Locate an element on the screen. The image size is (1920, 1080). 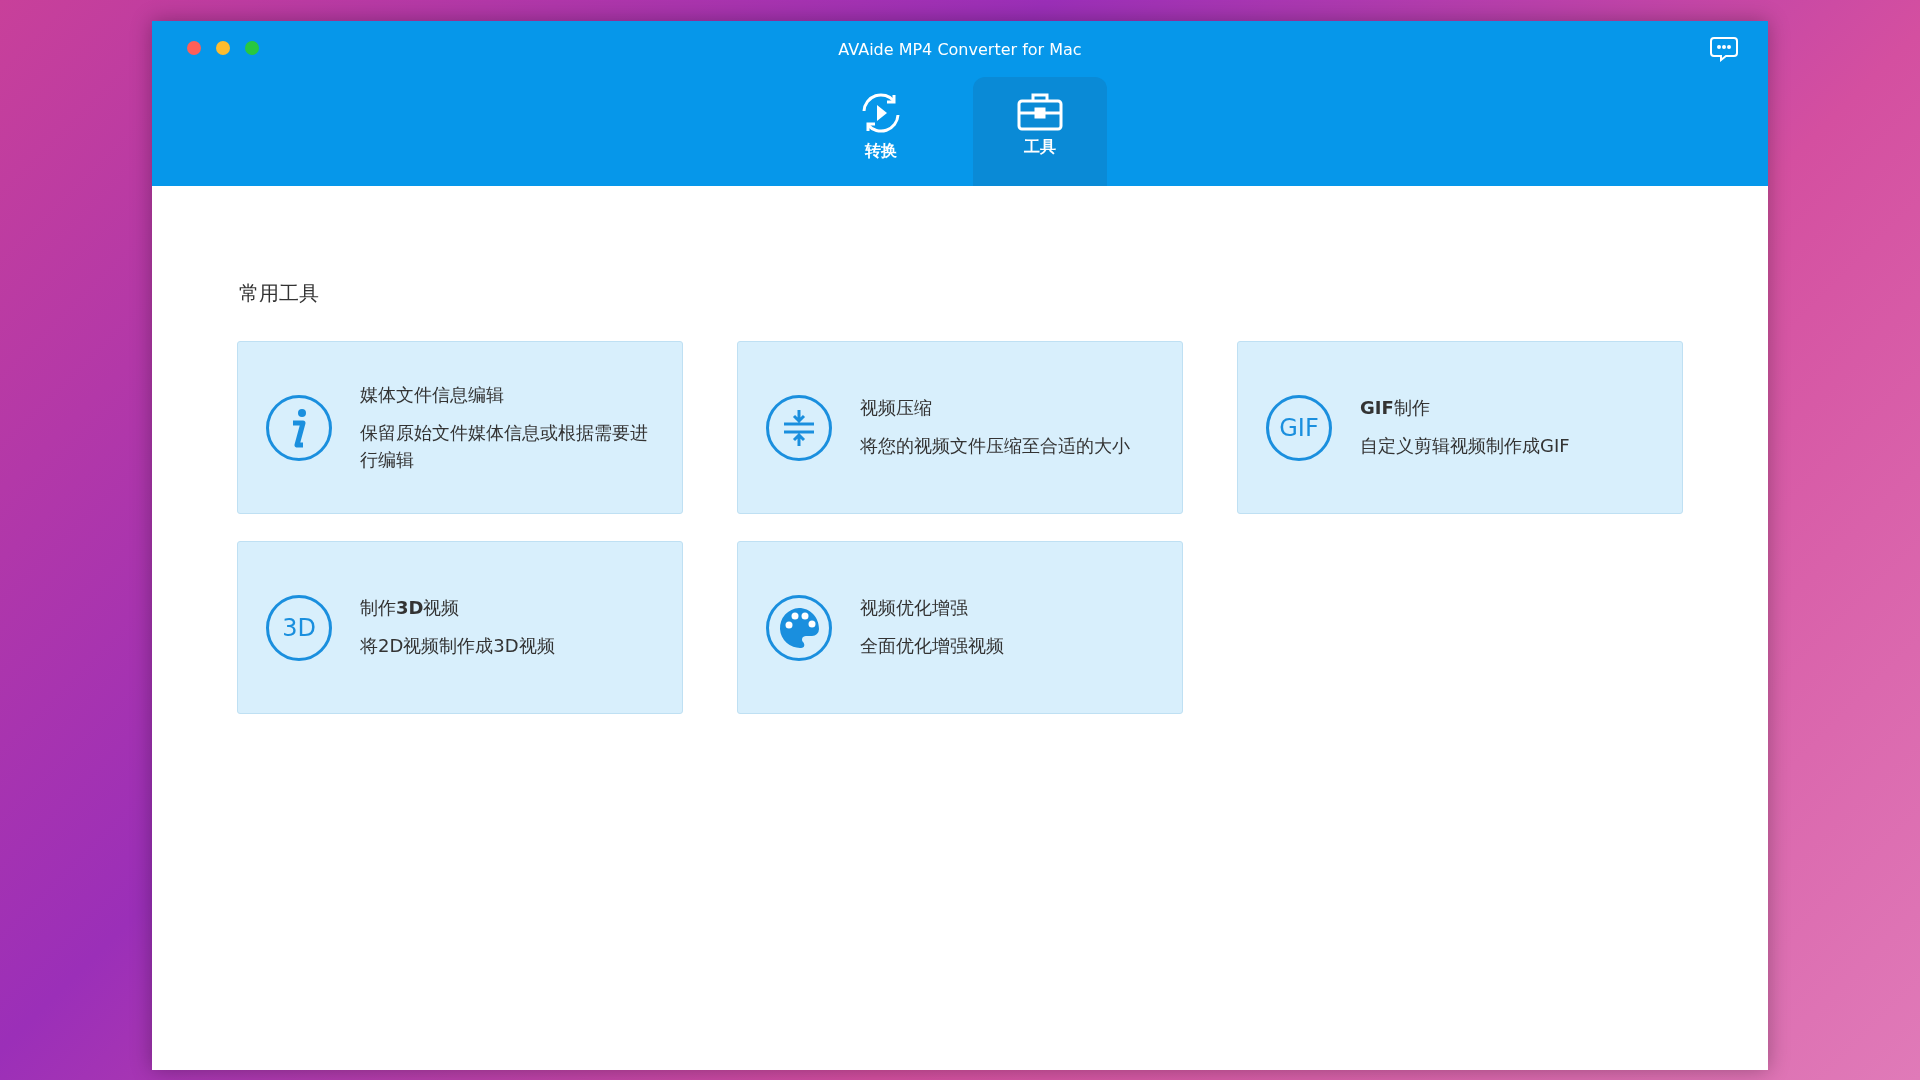
window-title: AVAide MP4 Converter for Mac is located at coordinates (960, 49).